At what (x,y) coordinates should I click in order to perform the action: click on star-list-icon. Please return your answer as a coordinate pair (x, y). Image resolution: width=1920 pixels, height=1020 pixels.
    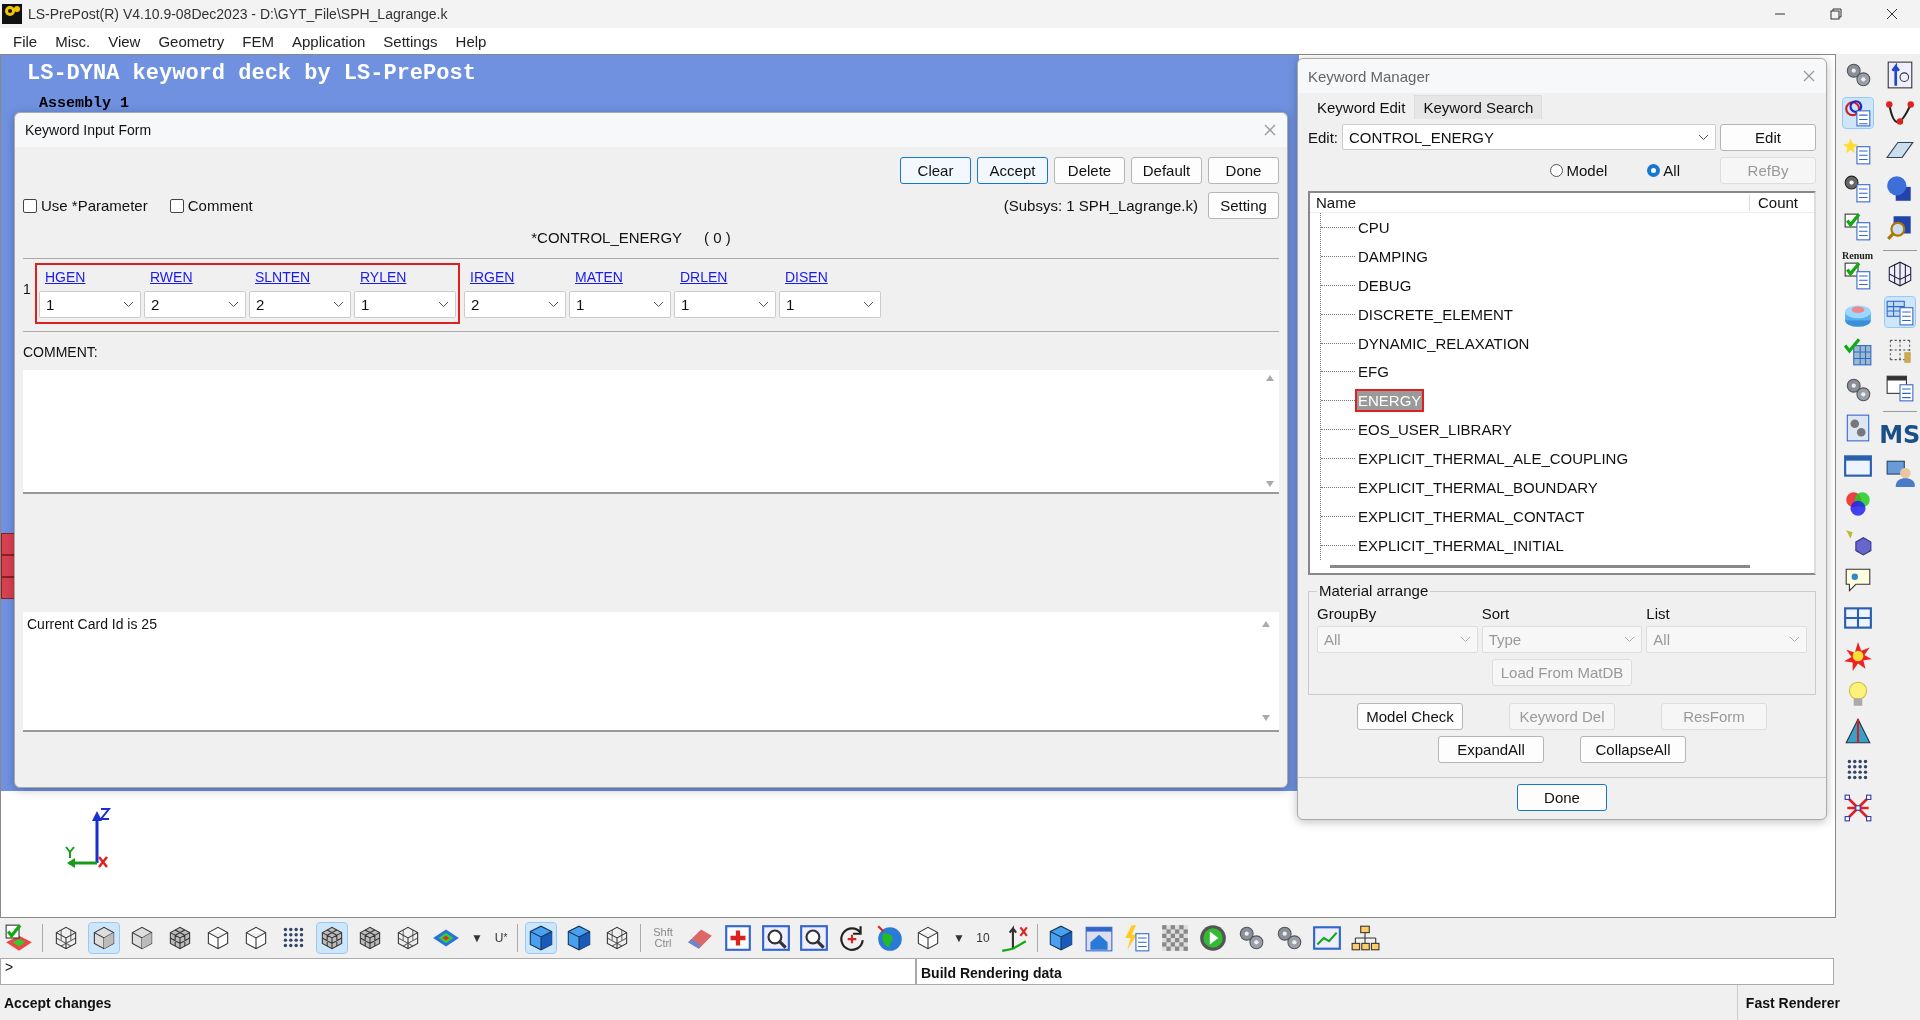
    Looking at the image, I should click on (1857, 151).